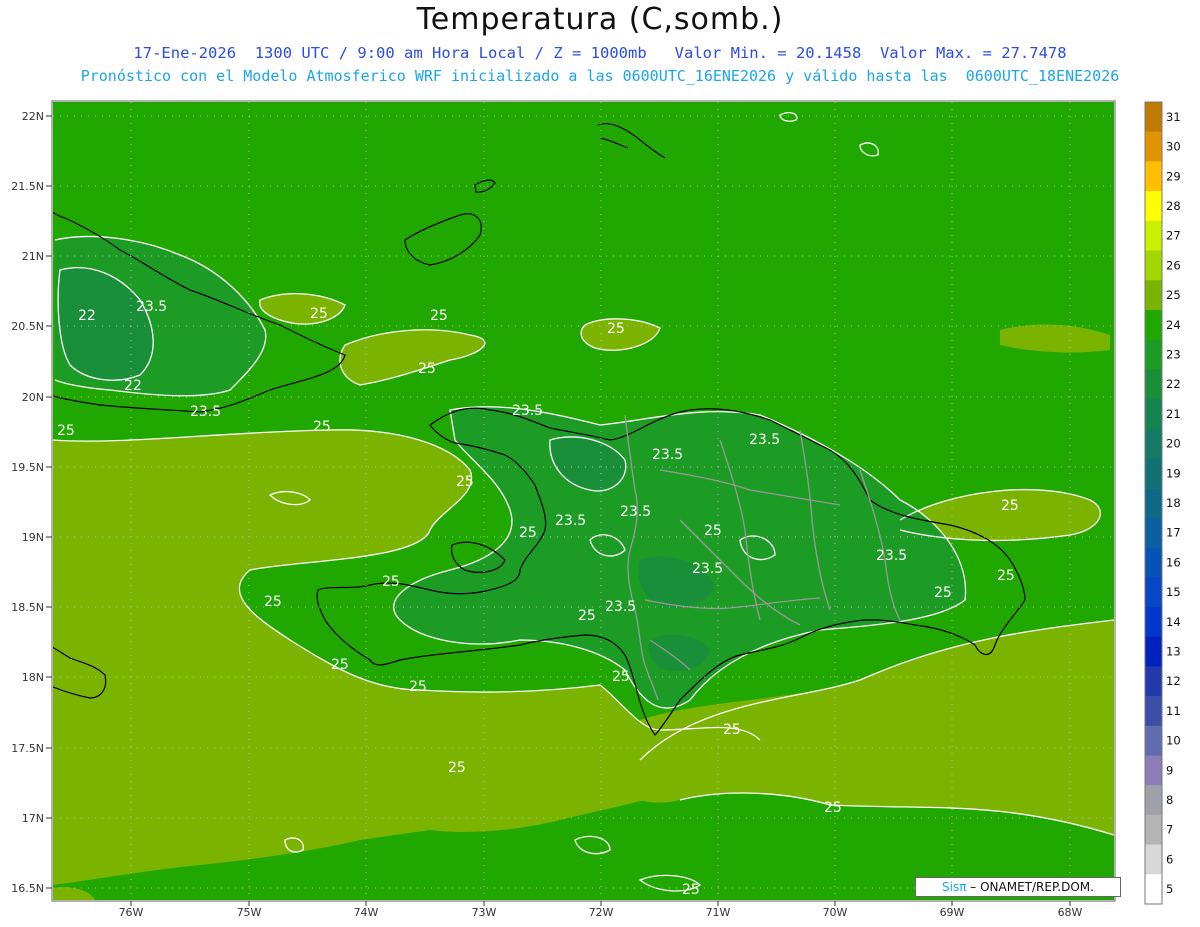 The height and width of the screenshot is (927, 1200). I want to click on contour-label: 22, so click(133, 386).